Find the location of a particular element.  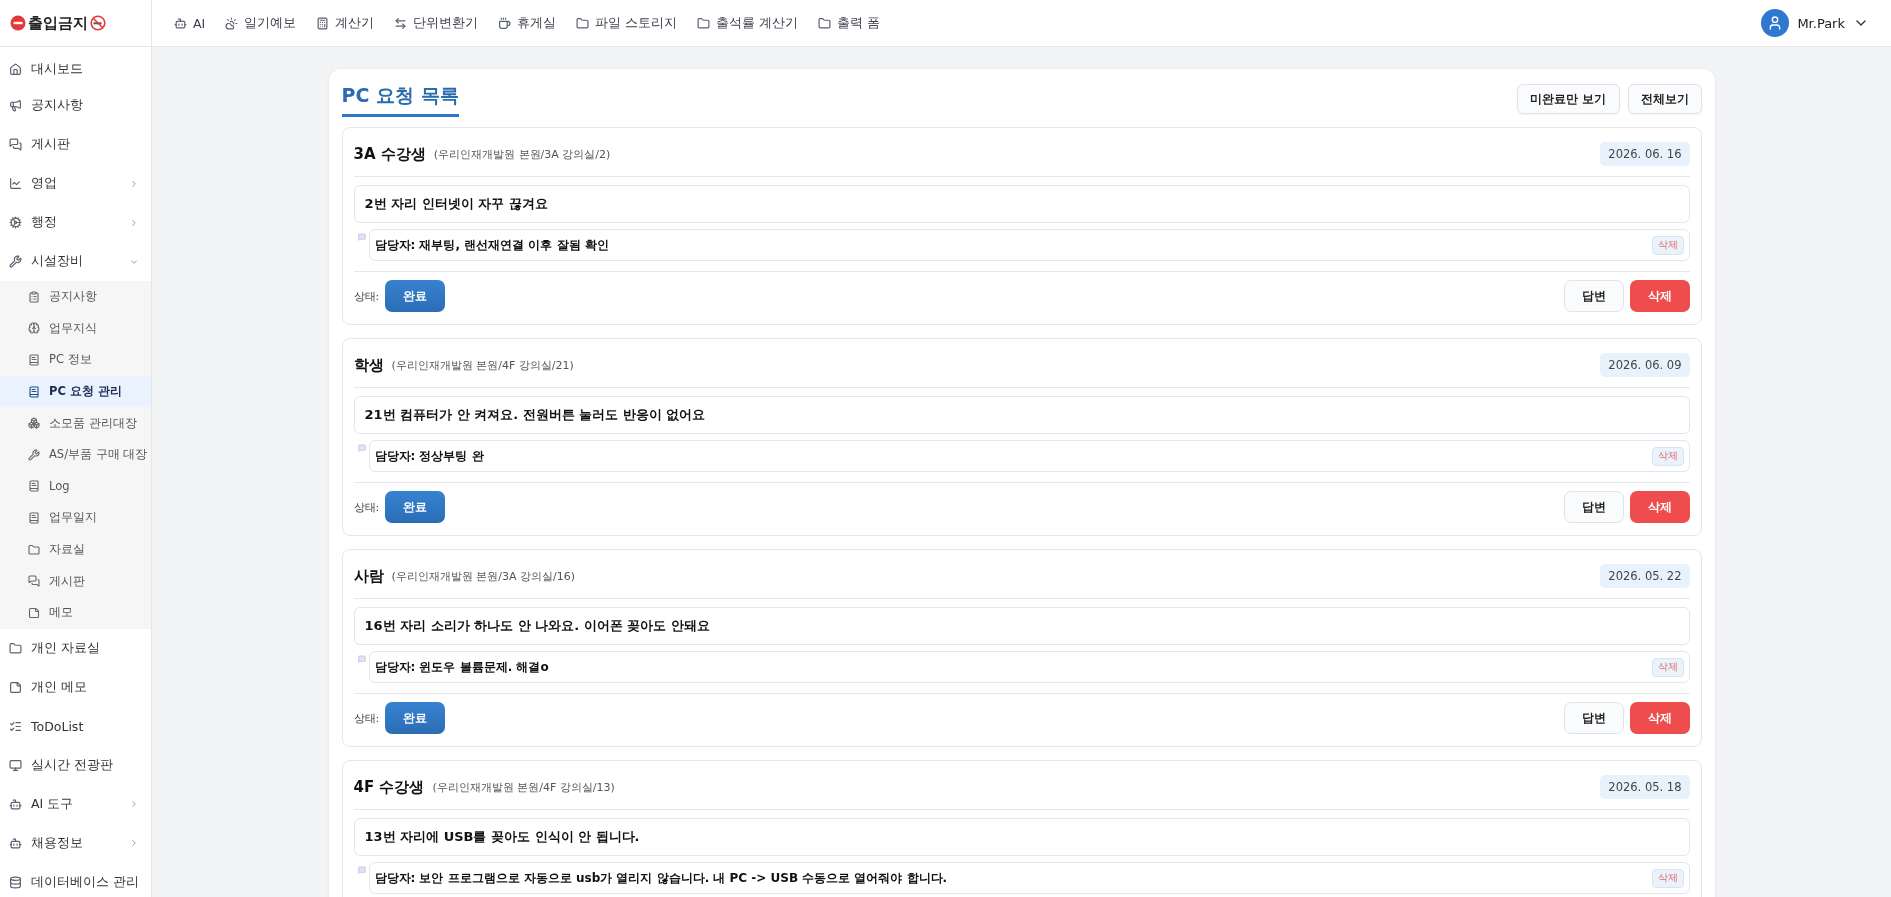

sidebar-subitem: PC 요청 관리 is located at coordinates (75, 391).